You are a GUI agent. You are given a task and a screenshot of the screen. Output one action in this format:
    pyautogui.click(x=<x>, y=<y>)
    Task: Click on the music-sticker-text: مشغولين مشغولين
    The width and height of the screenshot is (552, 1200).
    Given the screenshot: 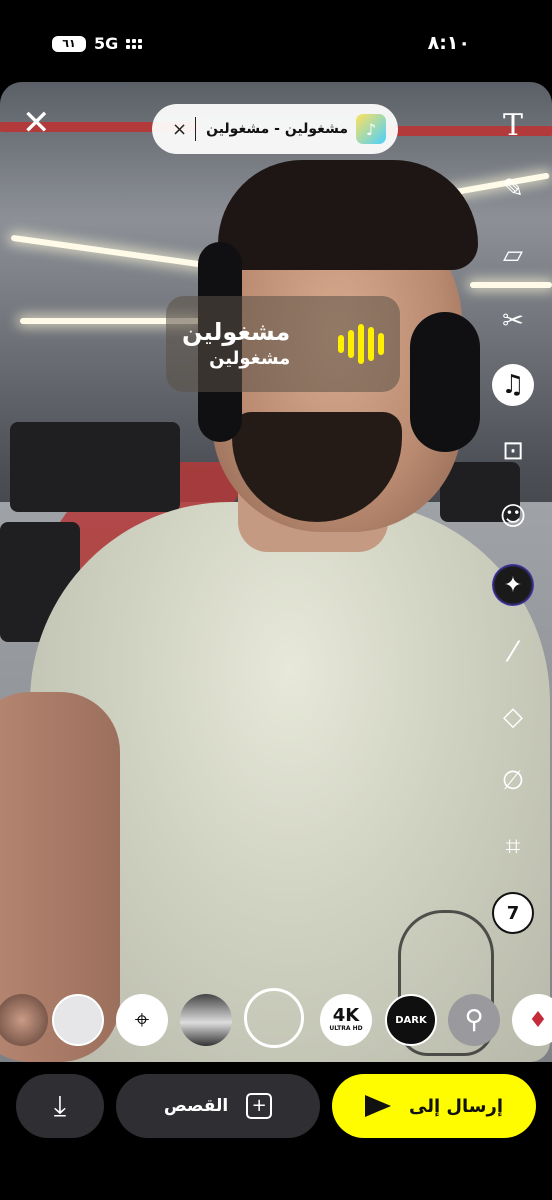 What is the action you would take?
    pyautogui.click(x=236, y=344)
    